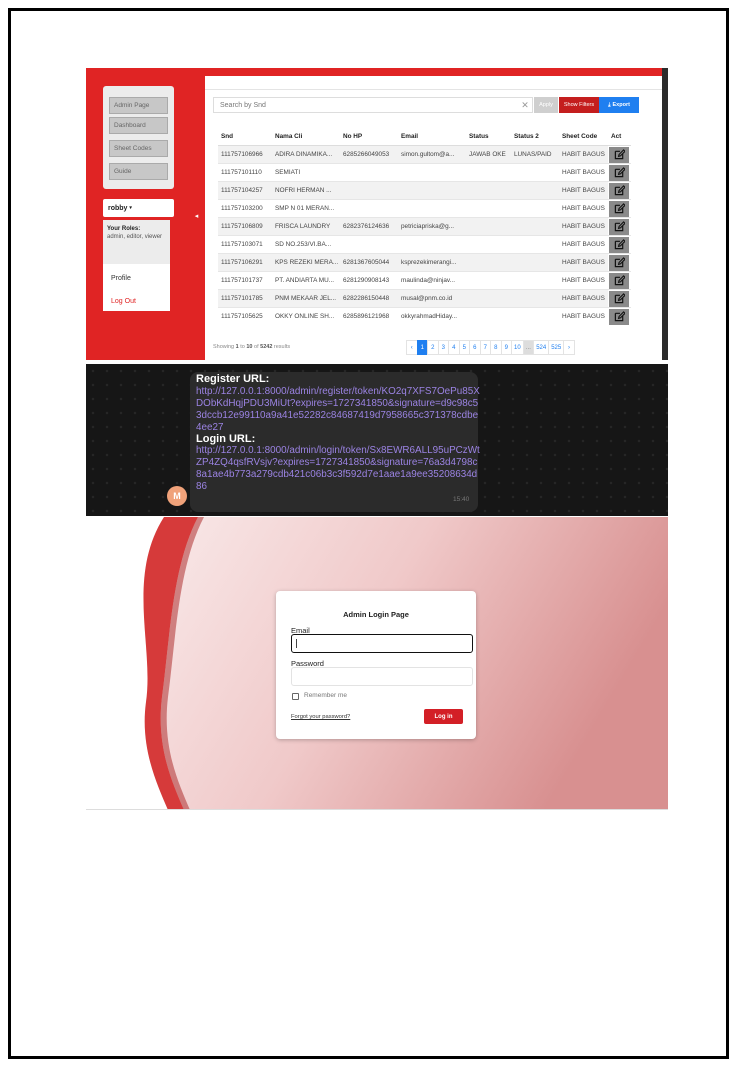 The image size is (738, 1067). What do you see at coordinates (369, 297) in the screenshot?
I see `table-cell: 6282286150448` at bounding box center [369, 297].